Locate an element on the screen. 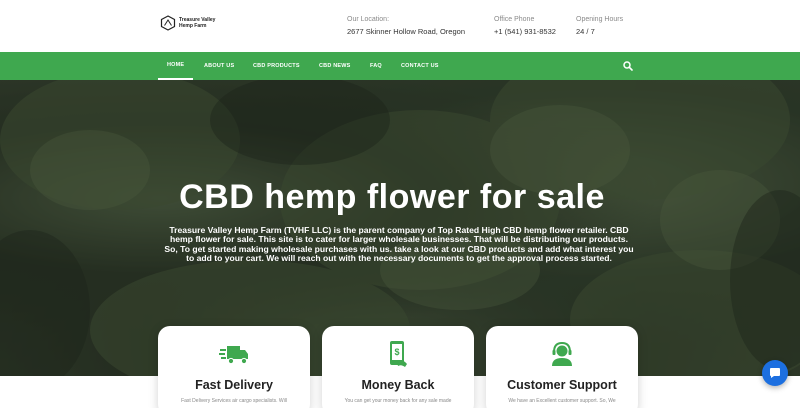  feature-card-title: Customer Support is located at coordinates (562, 385).